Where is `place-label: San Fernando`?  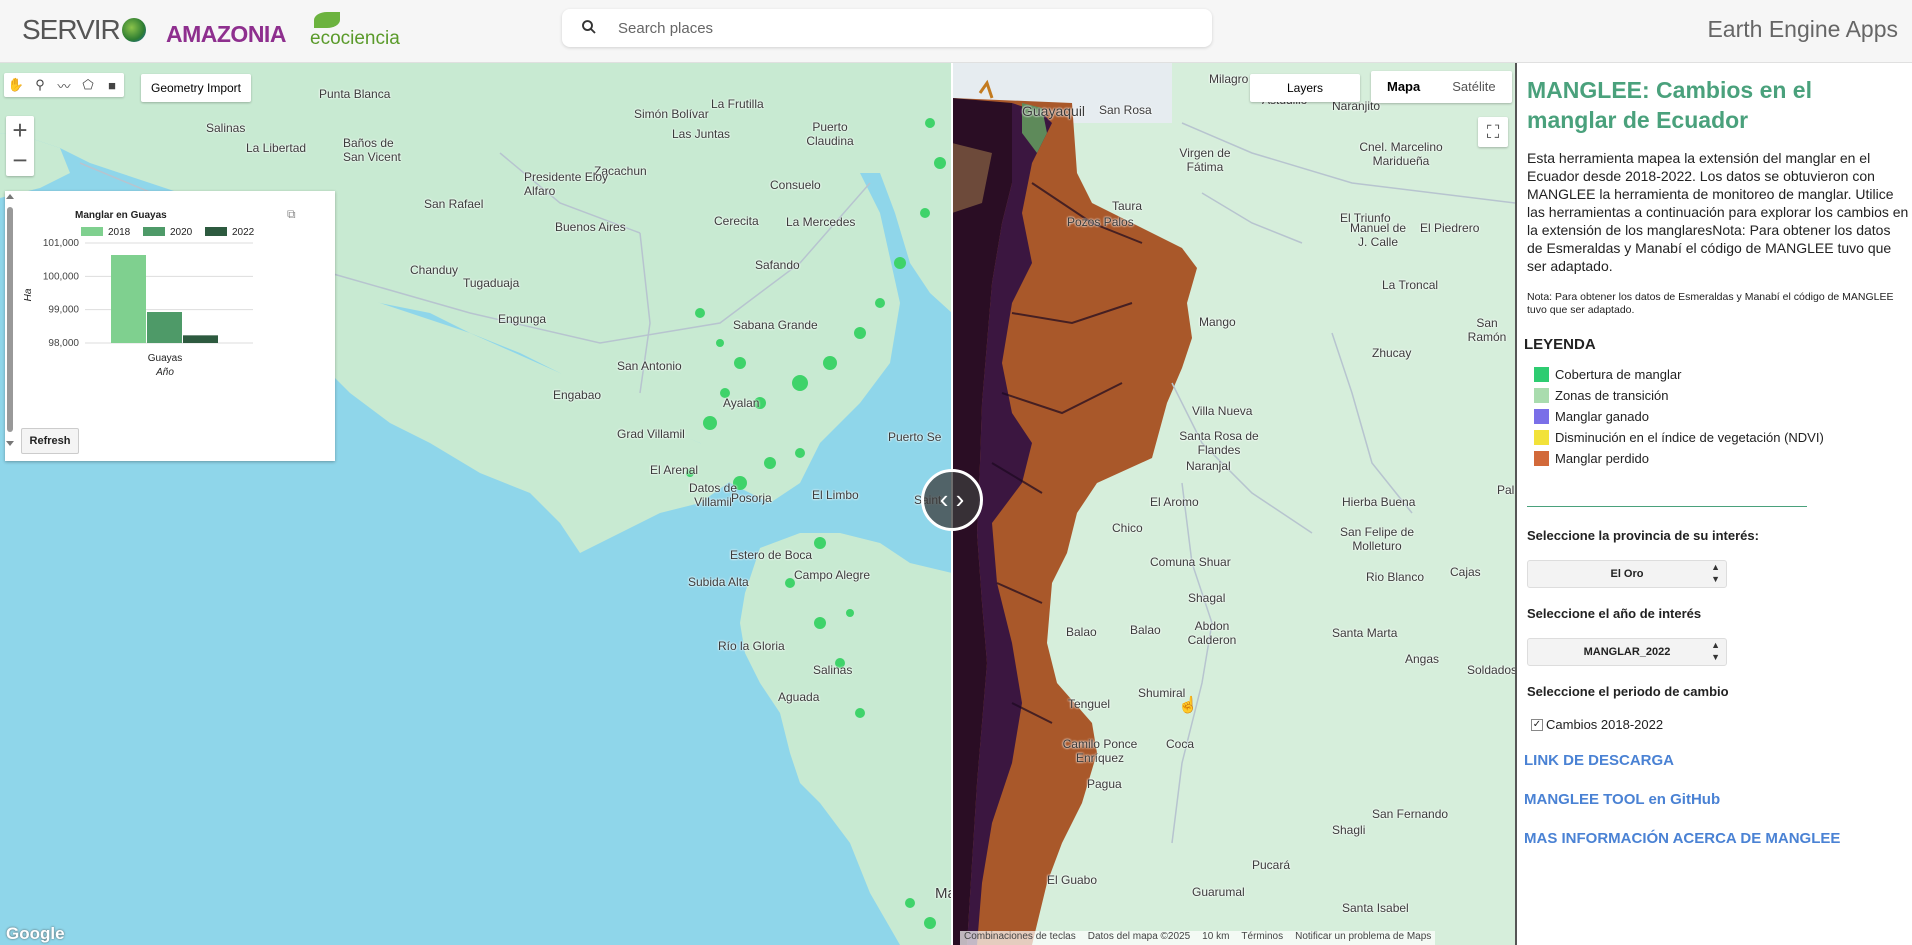
place-label: San Fernando is located at coordinates (1410, 814).